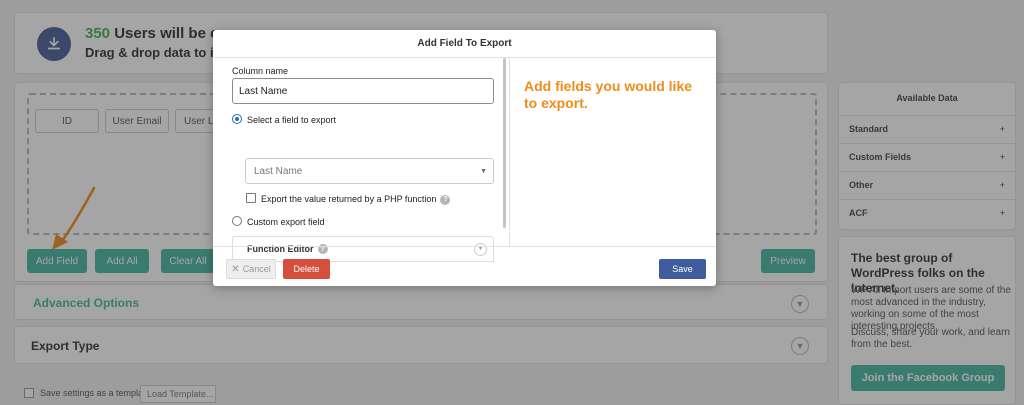 The image size is (1024, 405). What do you see at coordinates (369, 171) in the screenshot?
I see `field-select: Last Name ▼` at bounding box center [369, 171].